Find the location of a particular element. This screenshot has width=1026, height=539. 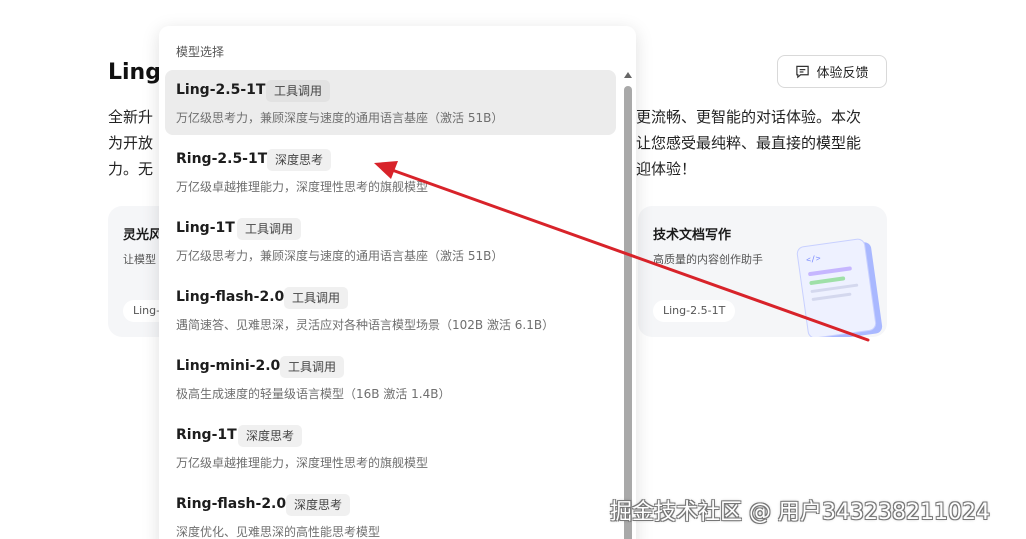

intro-text-right-3: 迎体验！ is located at coordinates (666, 169).